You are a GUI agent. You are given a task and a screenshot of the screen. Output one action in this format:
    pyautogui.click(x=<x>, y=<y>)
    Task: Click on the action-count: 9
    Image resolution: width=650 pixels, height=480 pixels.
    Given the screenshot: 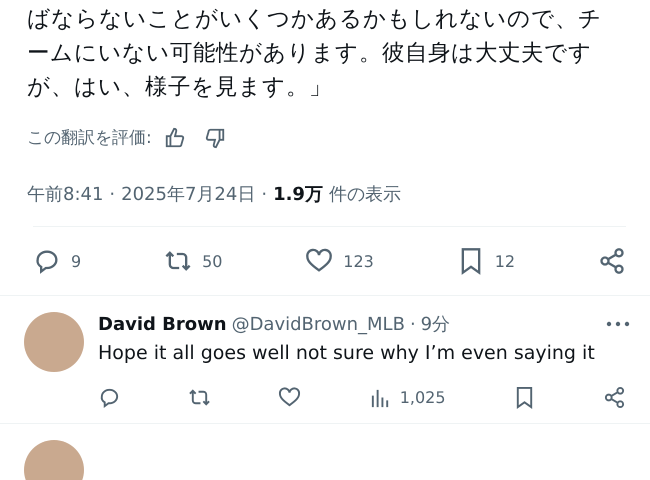 What is the action you would take?
    pyautogui.click(x=76, y=261)
    